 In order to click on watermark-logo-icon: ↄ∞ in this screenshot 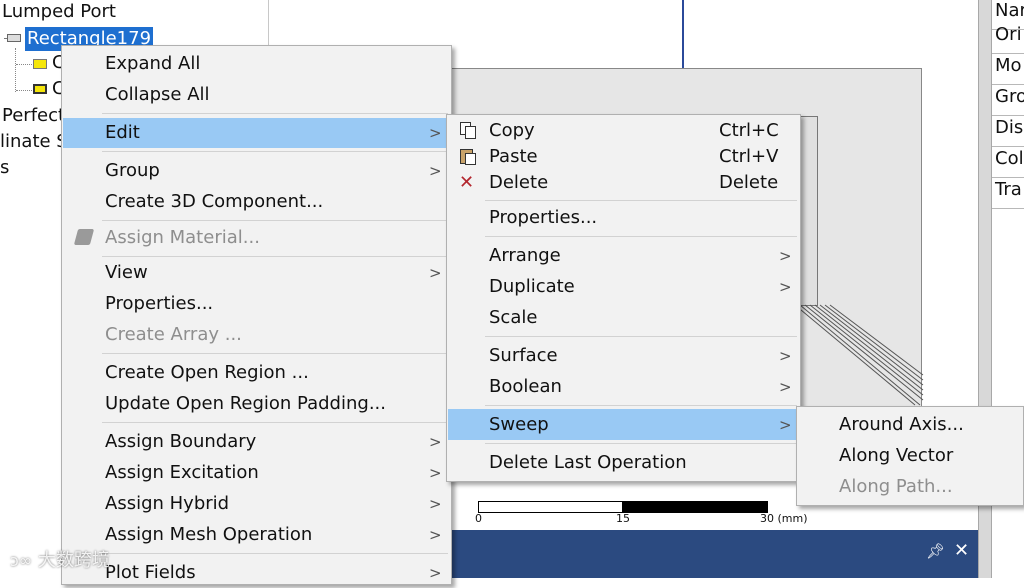, I will do `click(21, 560)`.